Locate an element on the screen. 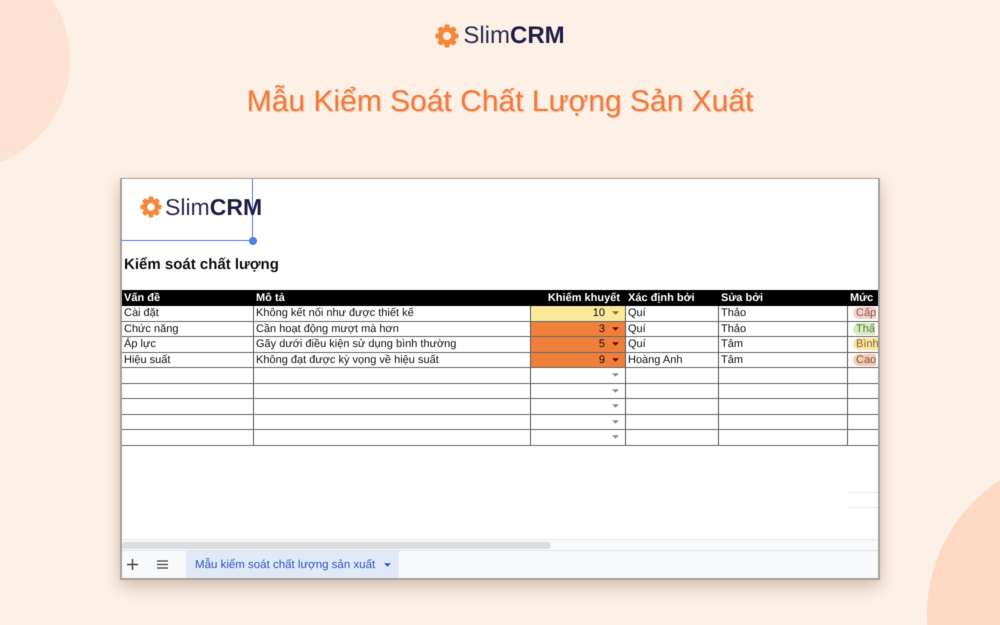 The image size is (1000, 625). column-header: Vấn đề is located at coordinates (142, 298).